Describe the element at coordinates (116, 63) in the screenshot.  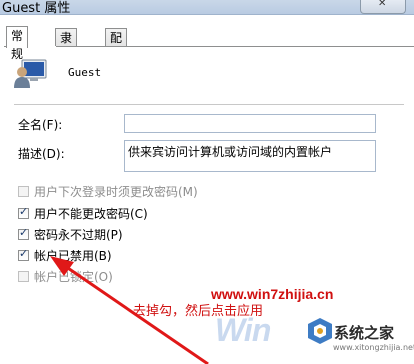
I see `tab-profile: 配置文件` at that location.